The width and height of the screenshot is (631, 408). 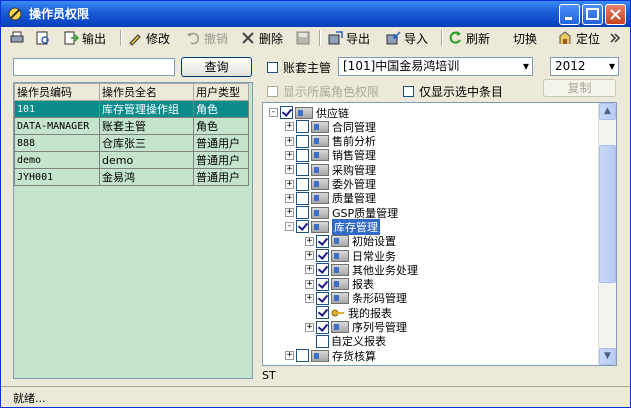 What do you see at coordinates (468, 38) in the screenshot?
I see `refresh-button: 刷新` at bounding box center [468, 38].